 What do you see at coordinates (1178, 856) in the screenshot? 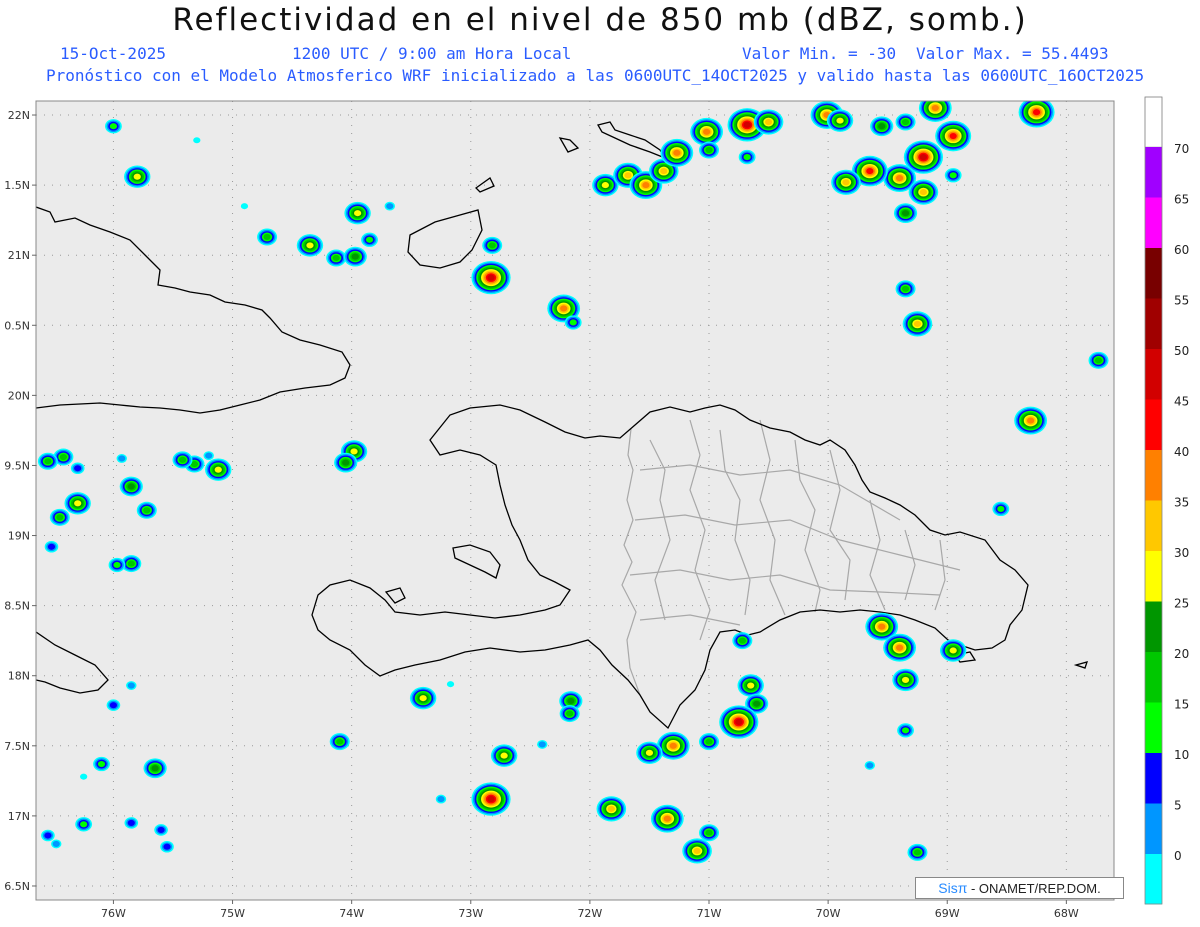
I see `colorbar-label: 0` at bounding box center [1178, 856].